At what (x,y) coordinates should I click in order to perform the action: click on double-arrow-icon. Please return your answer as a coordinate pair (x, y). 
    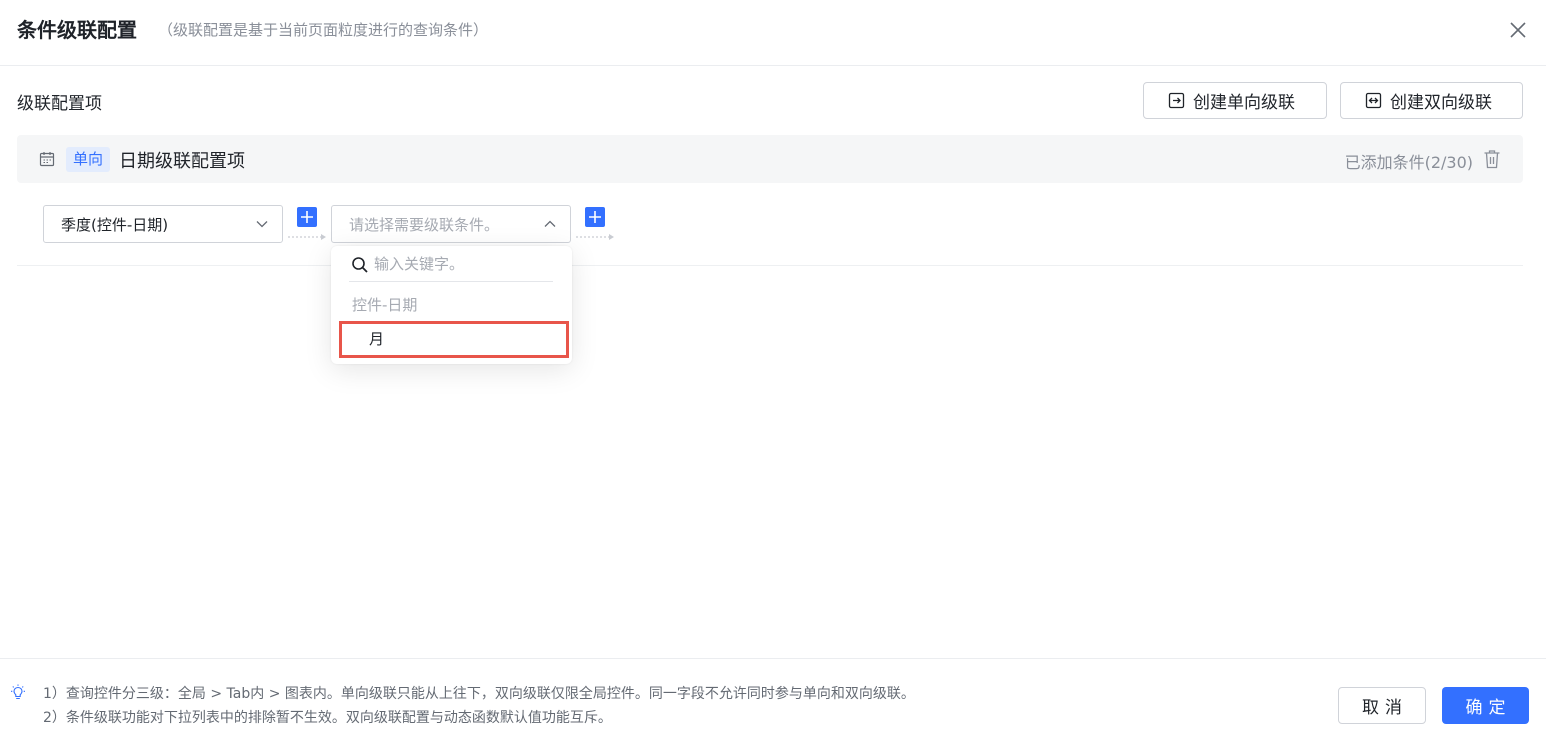
    Looking at the image, I should click on (1373, 100).